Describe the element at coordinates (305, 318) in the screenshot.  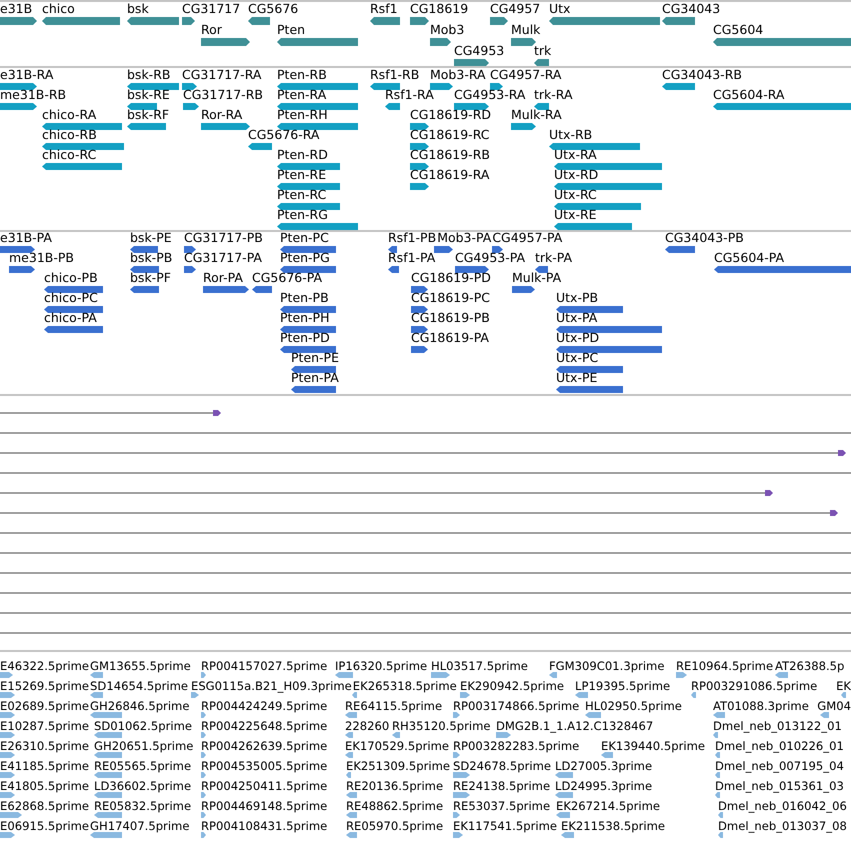
I see `protein-label: Pten-PH` at that location.